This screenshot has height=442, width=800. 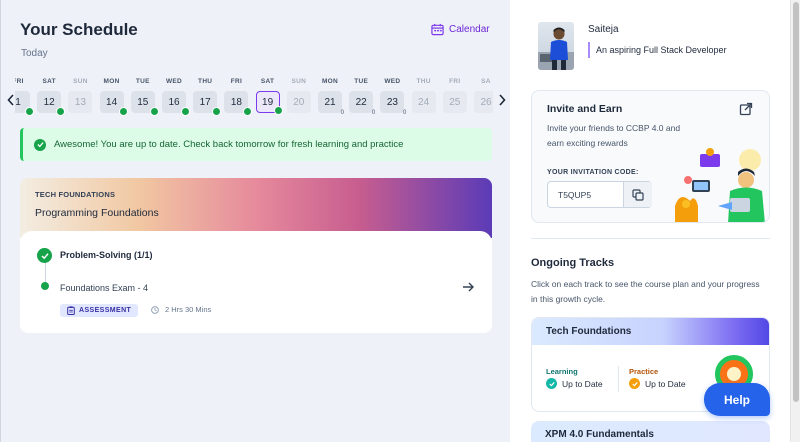 I want to click on track-name-2: XPM 4.0 Fundamentals, so click(x=599, y=434).